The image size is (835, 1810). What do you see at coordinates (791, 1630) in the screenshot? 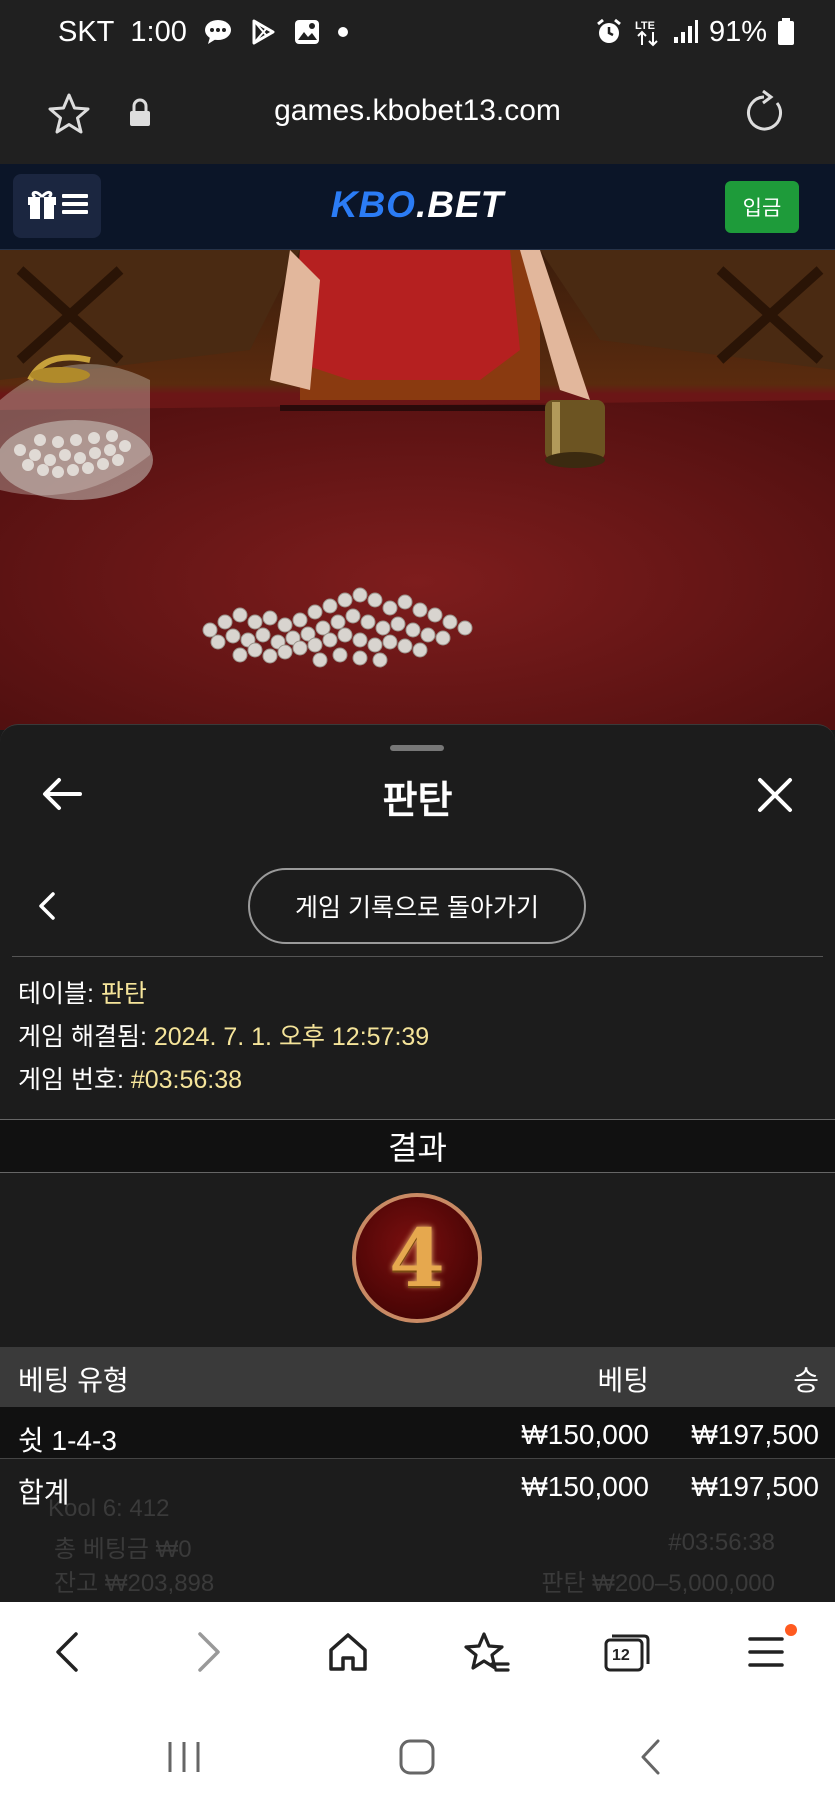
I see `notification-dot` at bounding box center [791, 1630].